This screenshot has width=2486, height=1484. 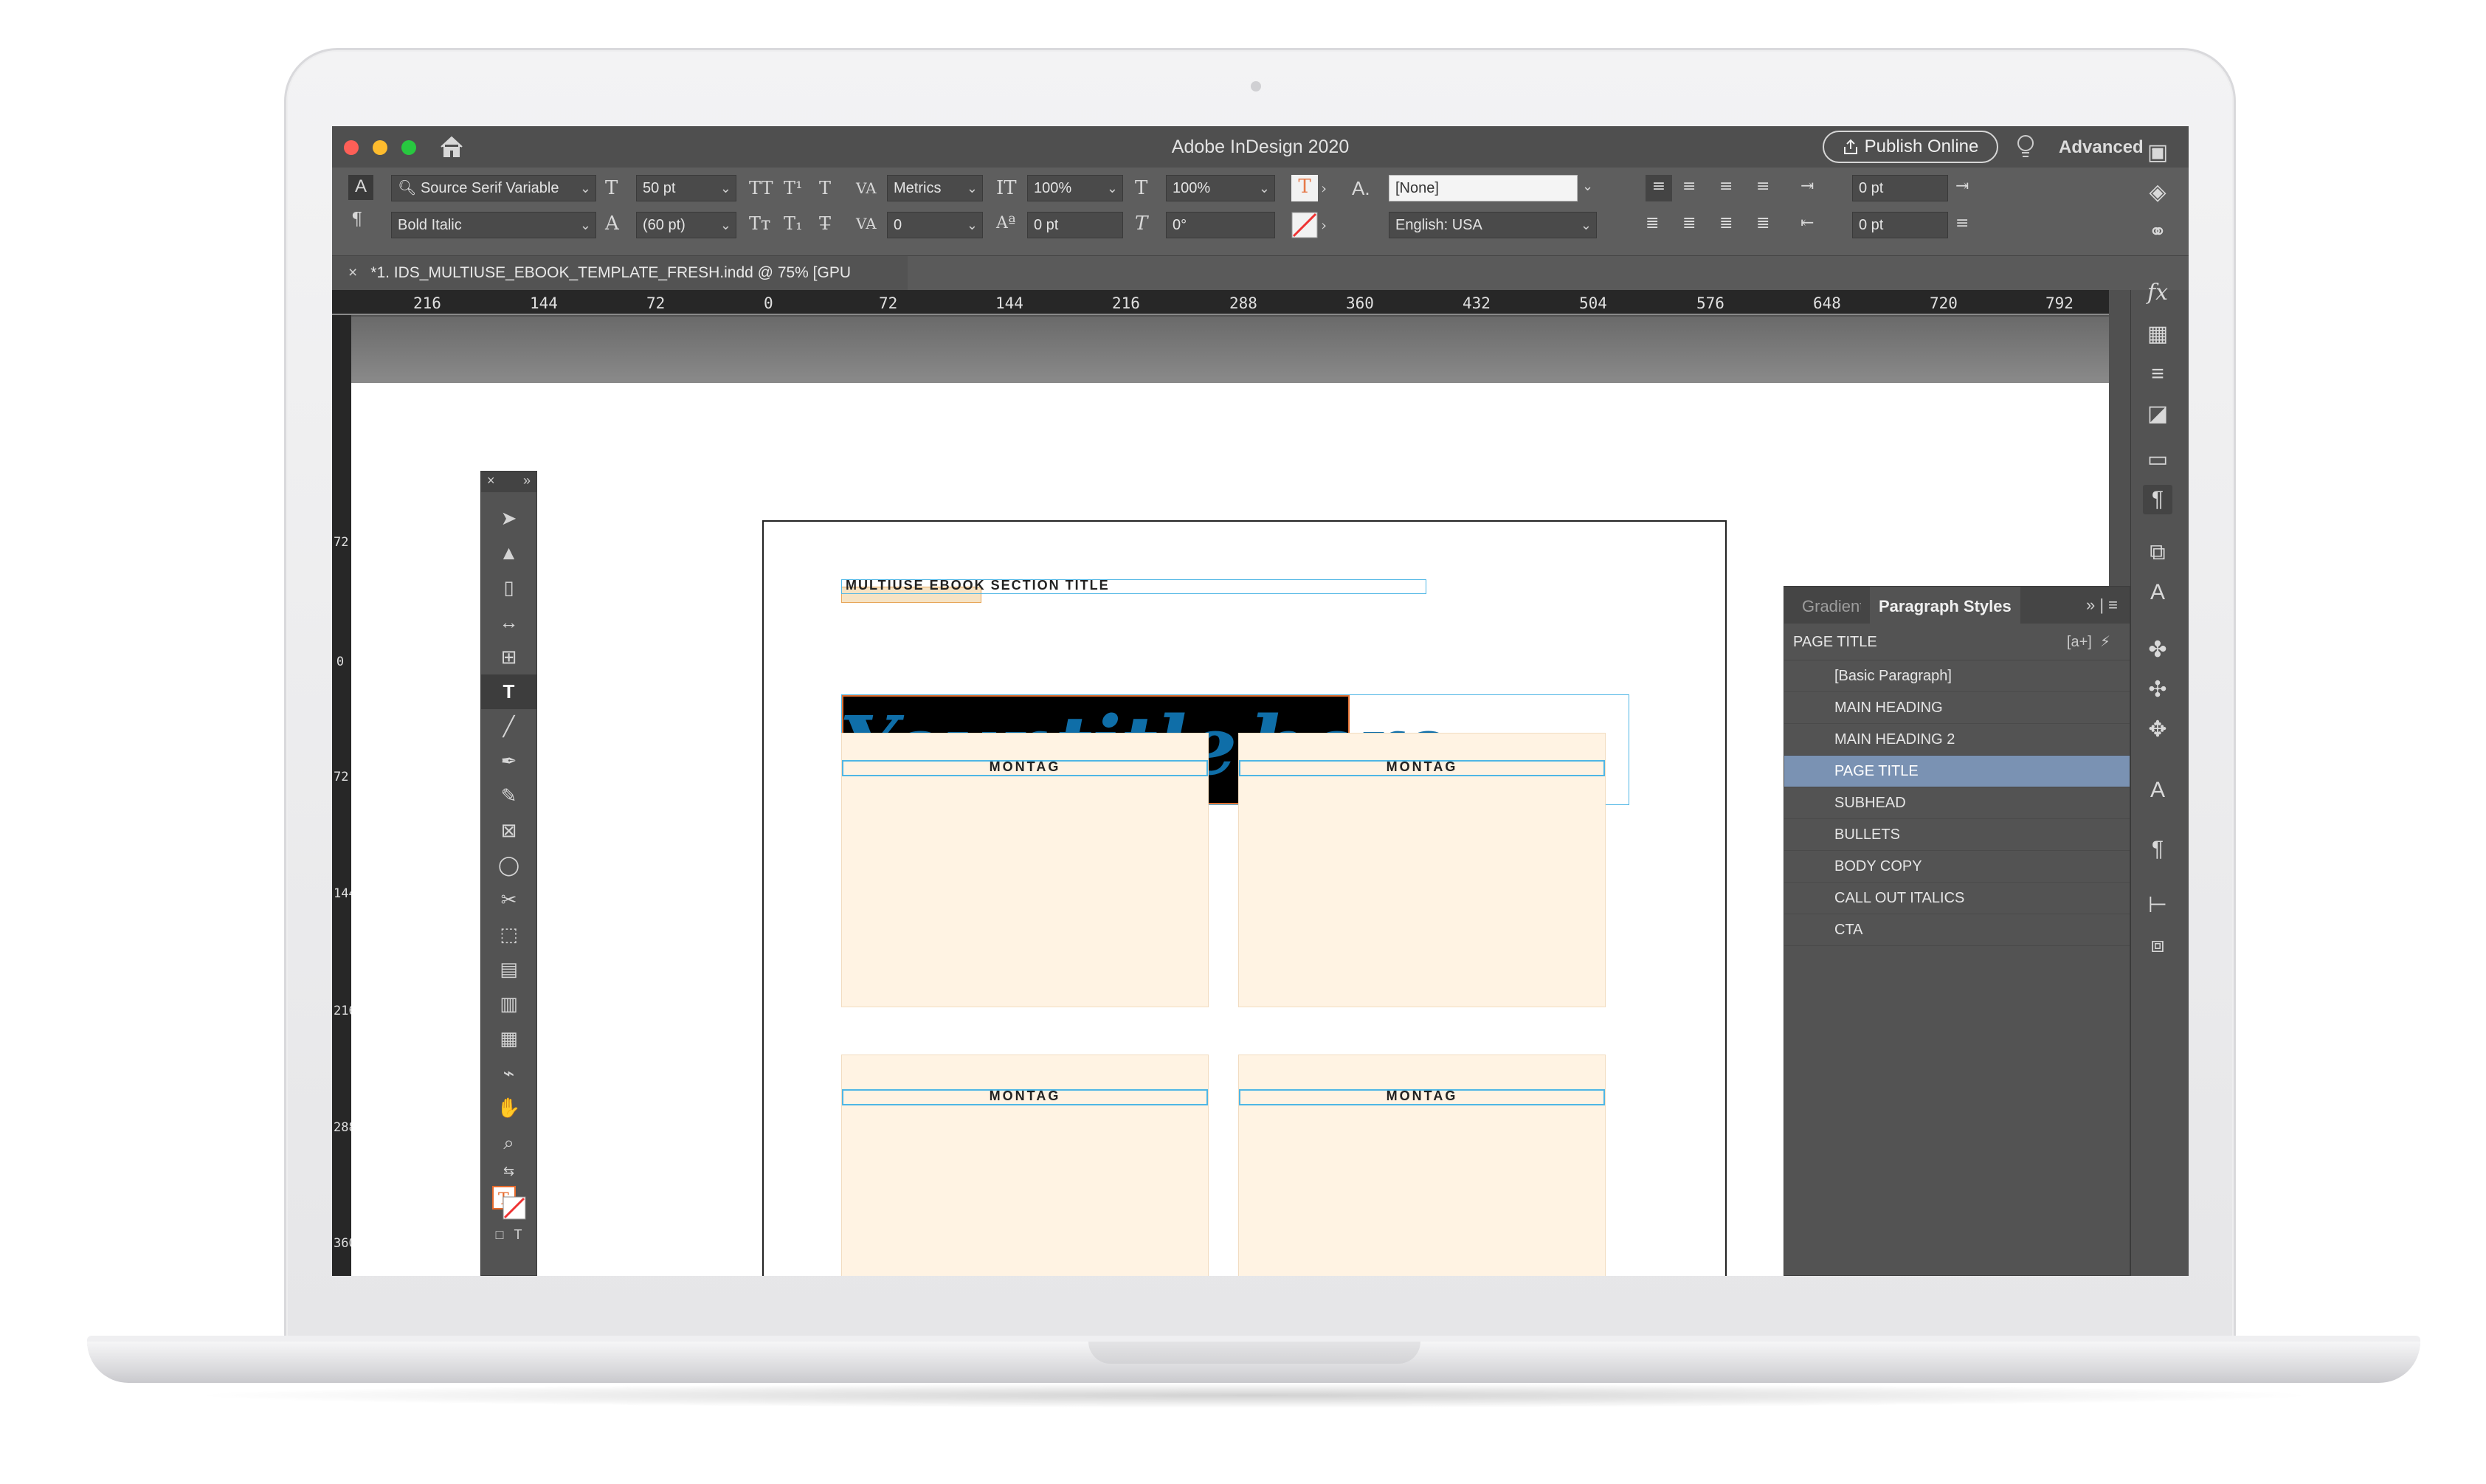 What do you see at coordinates (1483, 188) in the screenshot?
I see `character-style-select: [None]` at bounding box center [1483, 188].